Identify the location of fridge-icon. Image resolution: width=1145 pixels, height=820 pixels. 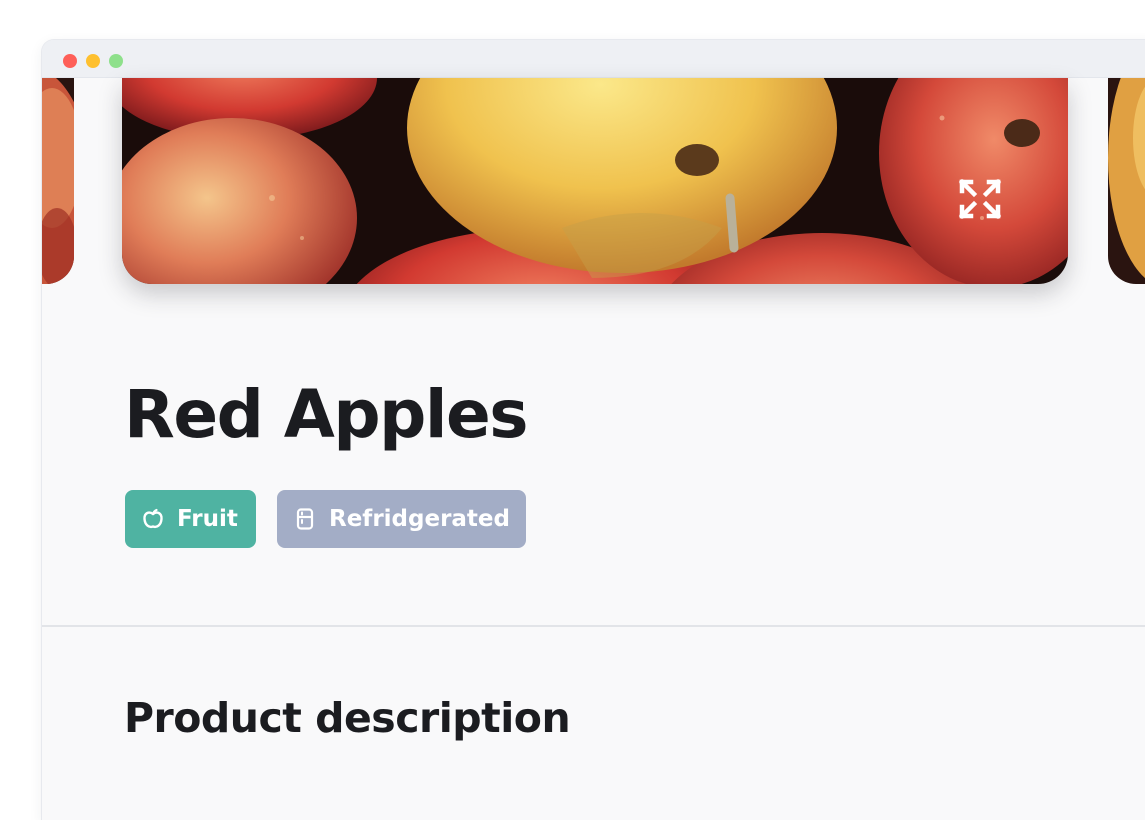
(305, 519).